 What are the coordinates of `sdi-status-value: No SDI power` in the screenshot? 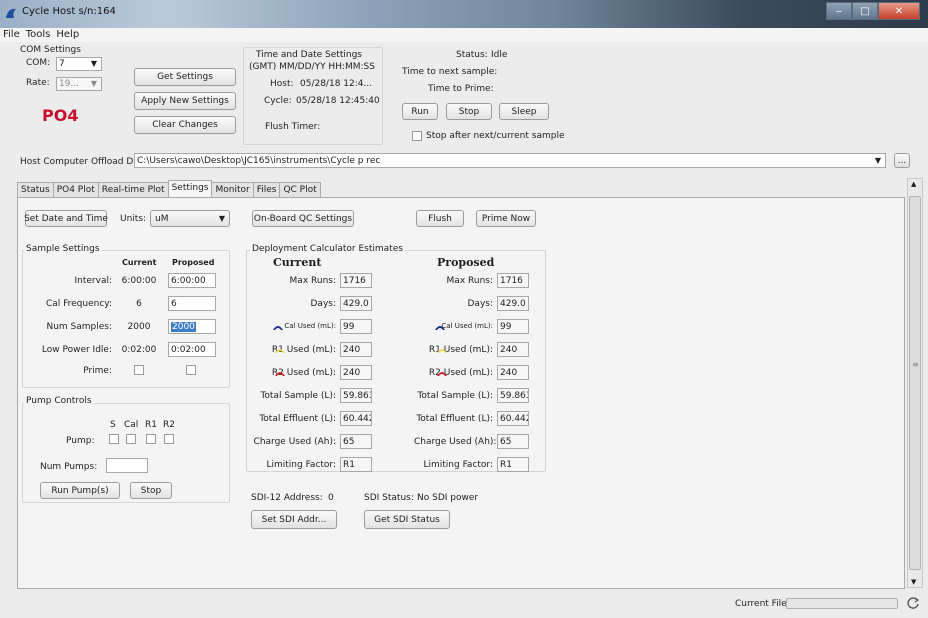 It's located at (448, 498).